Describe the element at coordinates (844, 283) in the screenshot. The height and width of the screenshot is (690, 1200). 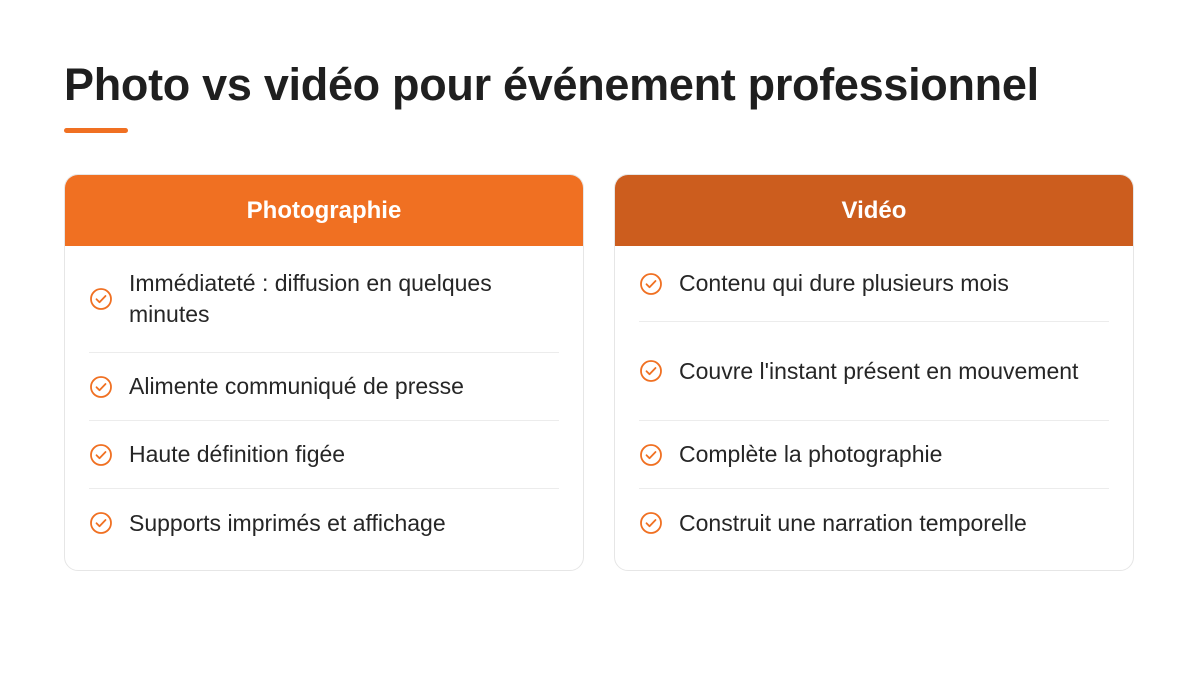
I see `list-item-label: Contenu qui dure plusieurs mois` at that location.